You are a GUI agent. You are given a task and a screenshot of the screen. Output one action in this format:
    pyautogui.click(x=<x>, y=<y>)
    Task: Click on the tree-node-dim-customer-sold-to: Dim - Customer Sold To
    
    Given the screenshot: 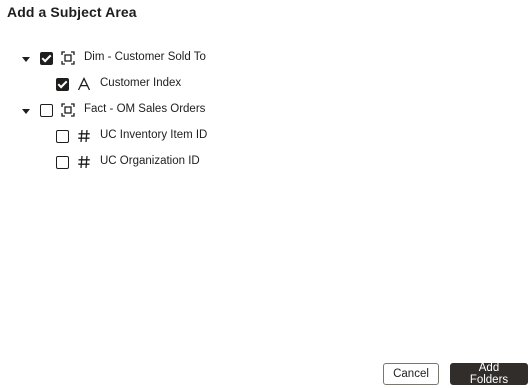 What is the action you would take?
    pyautogui.click(x=266, y=59)
    